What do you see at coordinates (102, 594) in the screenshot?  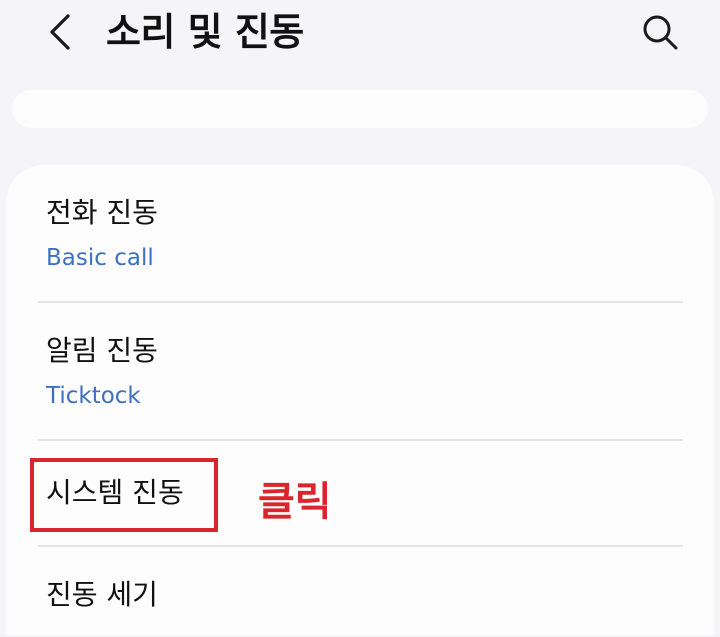 I see `vibration-intensity-title: 진동 세기` at bounding box center [102, 594].